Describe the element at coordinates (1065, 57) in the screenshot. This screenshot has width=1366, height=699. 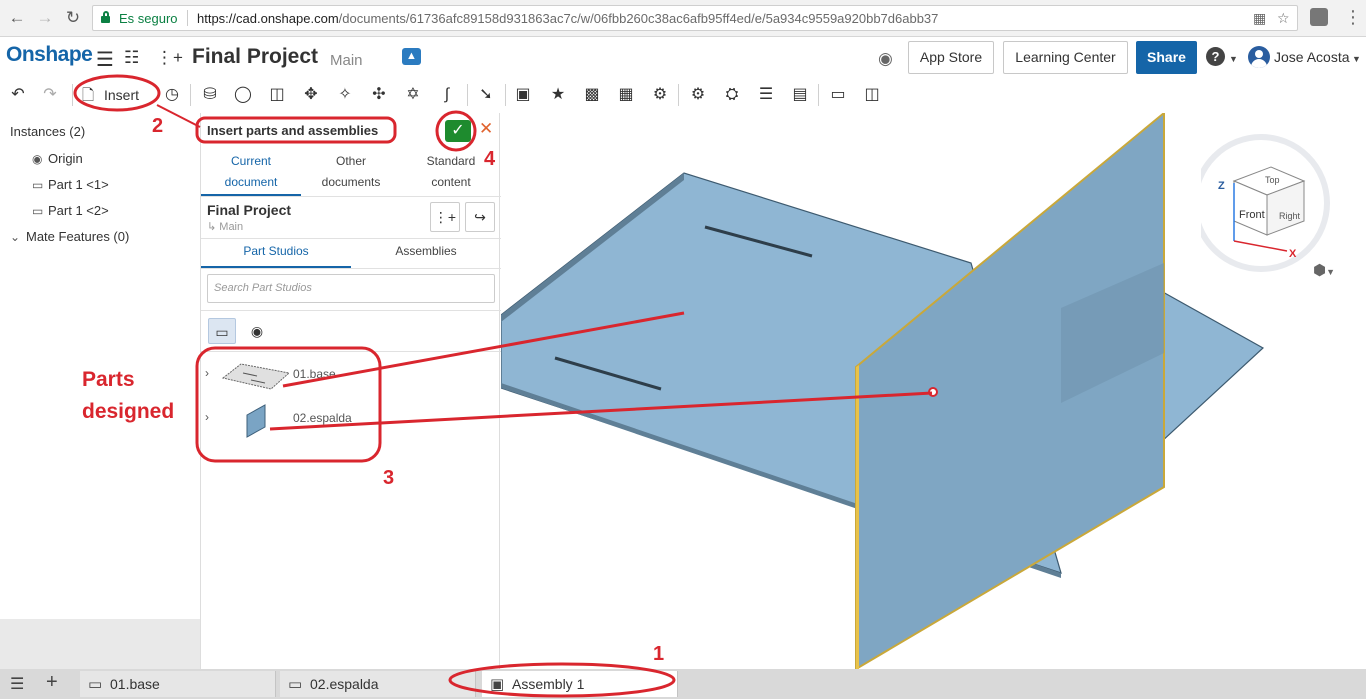
I see `learning-center-button: Learning Center` at that location.